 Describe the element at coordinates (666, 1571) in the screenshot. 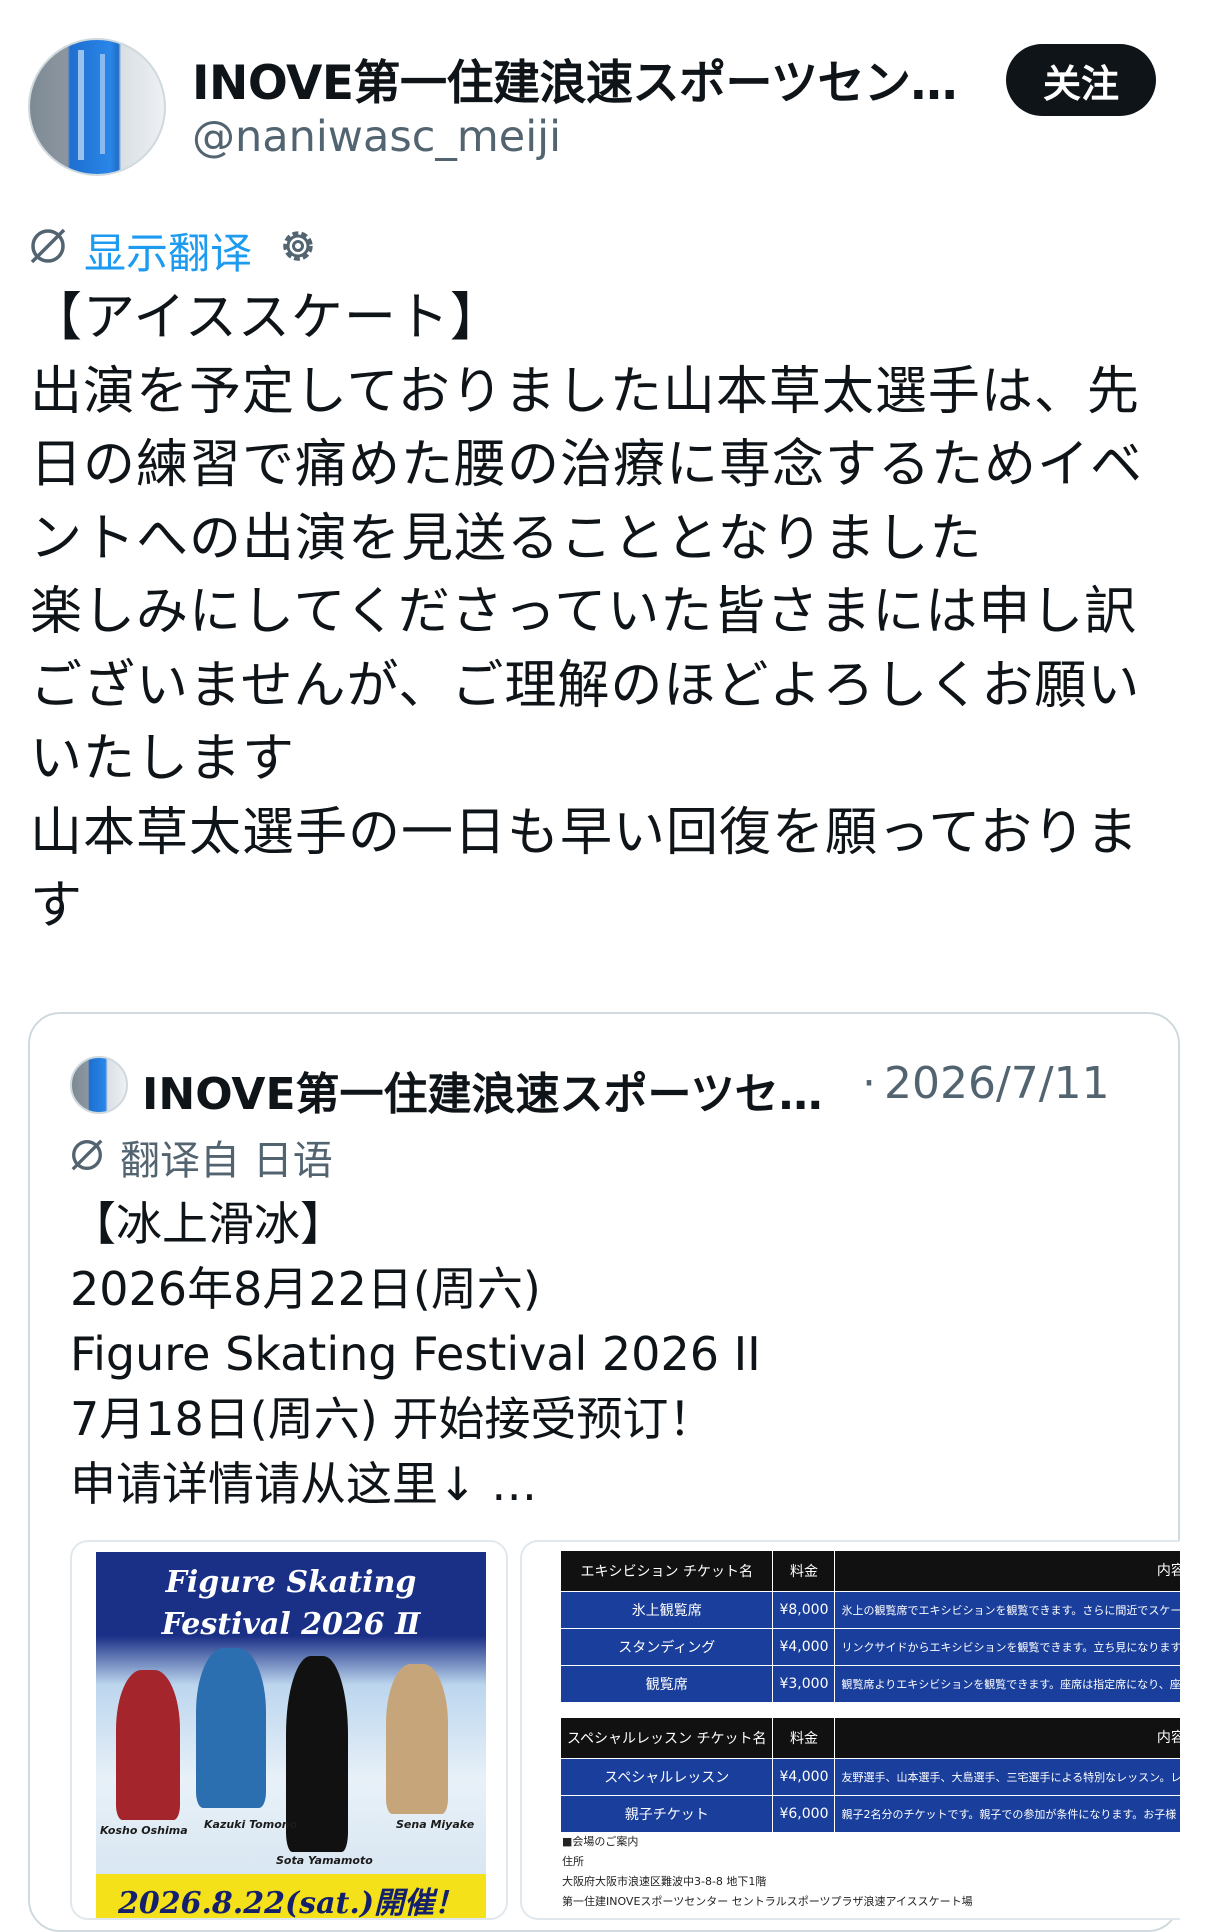

I see `table-header: エキシビション チケット名` at that location.